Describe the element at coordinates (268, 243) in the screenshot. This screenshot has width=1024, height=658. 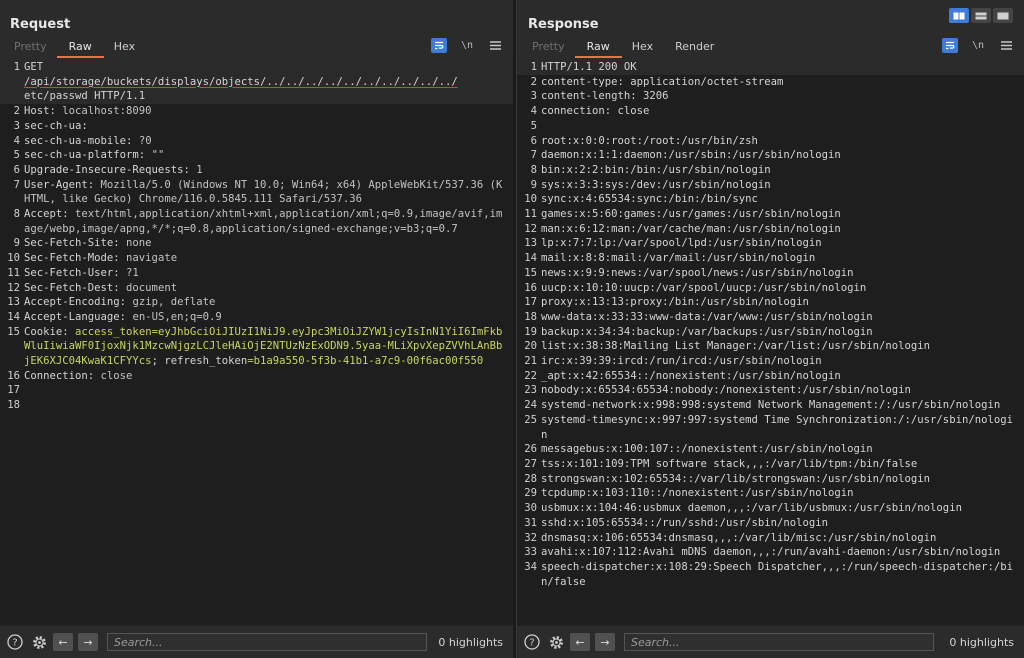
I see `line-text: Sec-Fetch-Site: none` at that location.